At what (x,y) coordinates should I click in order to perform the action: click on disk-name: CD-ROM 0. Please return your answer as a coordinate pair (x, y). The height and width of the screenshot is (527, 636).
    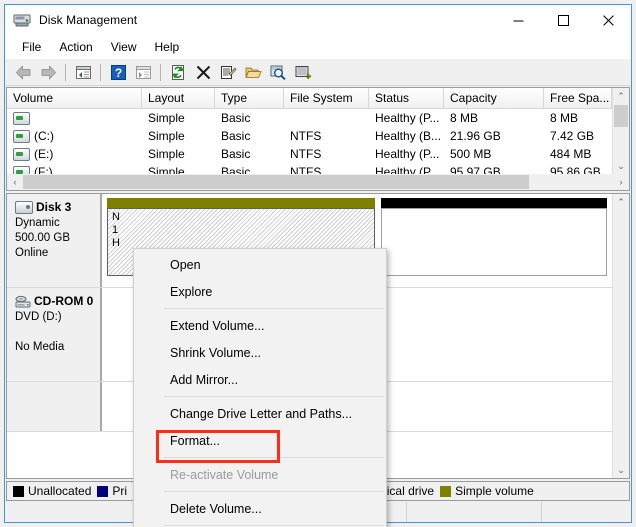
    Looking at the image, I should click on (64, 301).